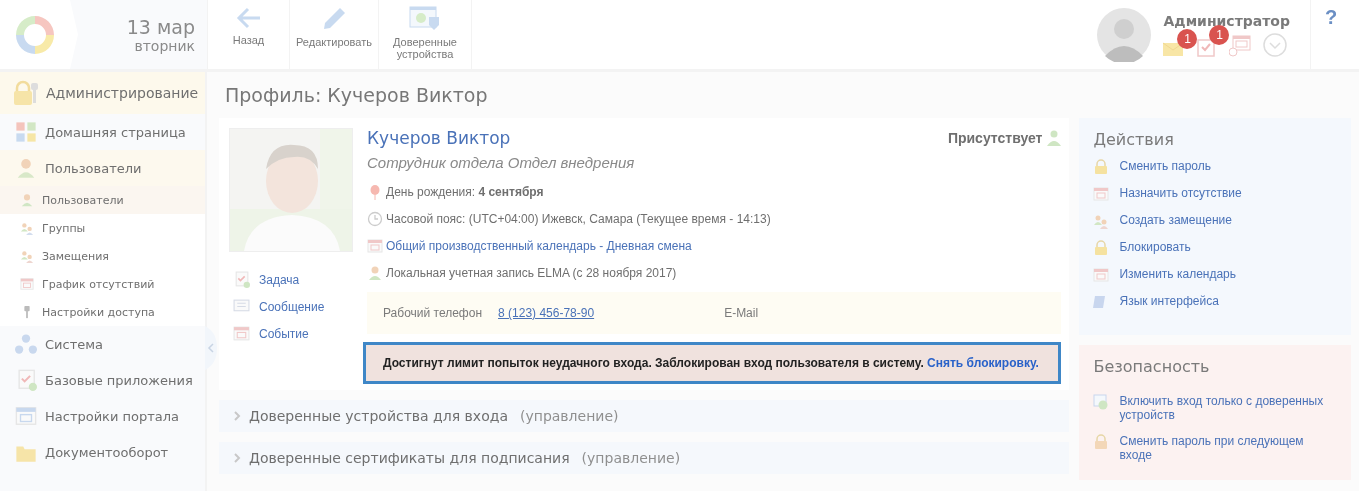 The height and width of the screenshot is (491, 1359). Describe the element at coordinates (425, 19) in the screenshot. I see `window-shield-icon` at that location.